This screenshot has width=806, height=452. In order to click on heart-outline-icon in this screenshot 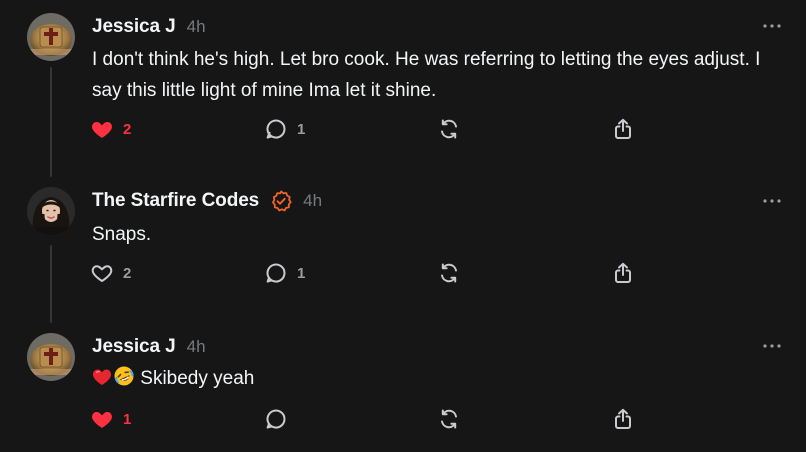, I will do `click(102, 273)`.